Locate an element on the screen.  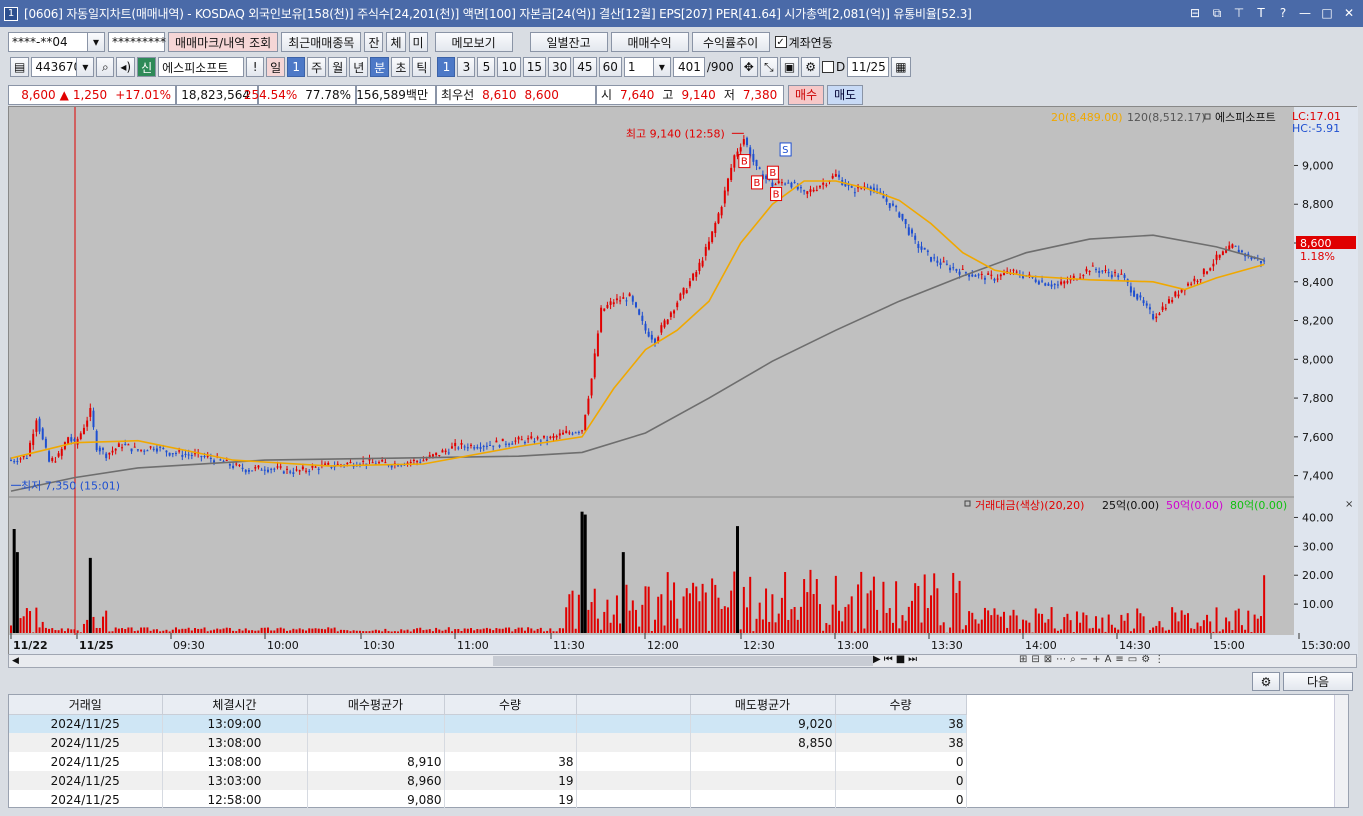
settings-gear-icon: ⚙ is located at coordinates (810, 67).